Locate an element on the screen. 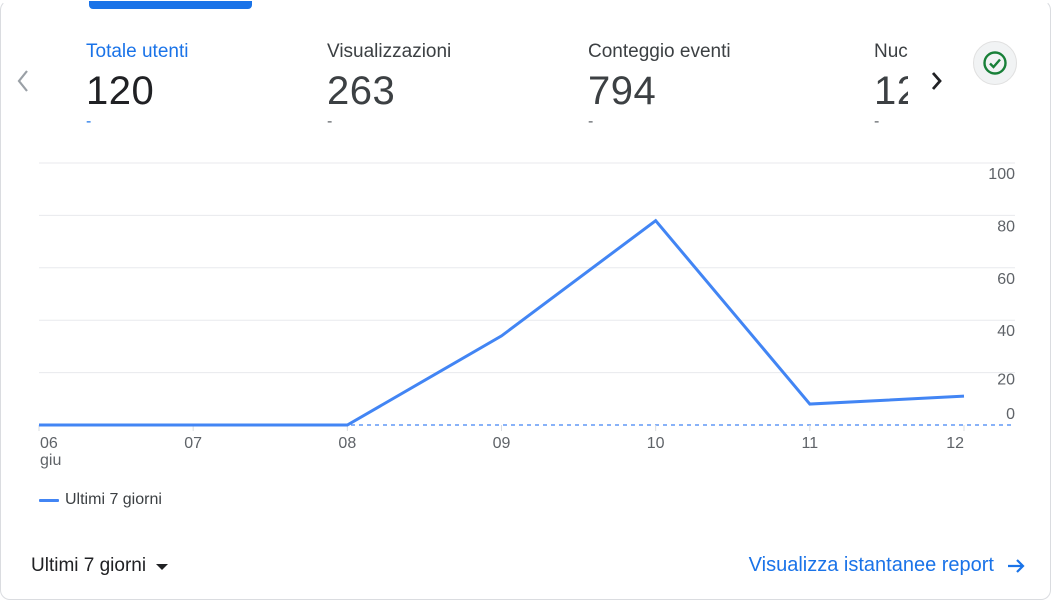 Image resolution: width=1051 pixels, height=600 pixels. legend-swatch is located at coordinates (49, 500).